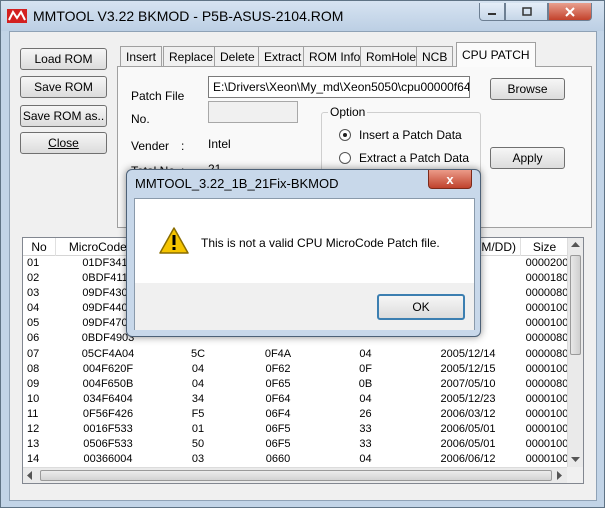 Image resolution: width=605 pixels, height=508 pixels. Describe the element at coordinates (545, 247) in the screenshot. I see `col-size: Size` at that location.